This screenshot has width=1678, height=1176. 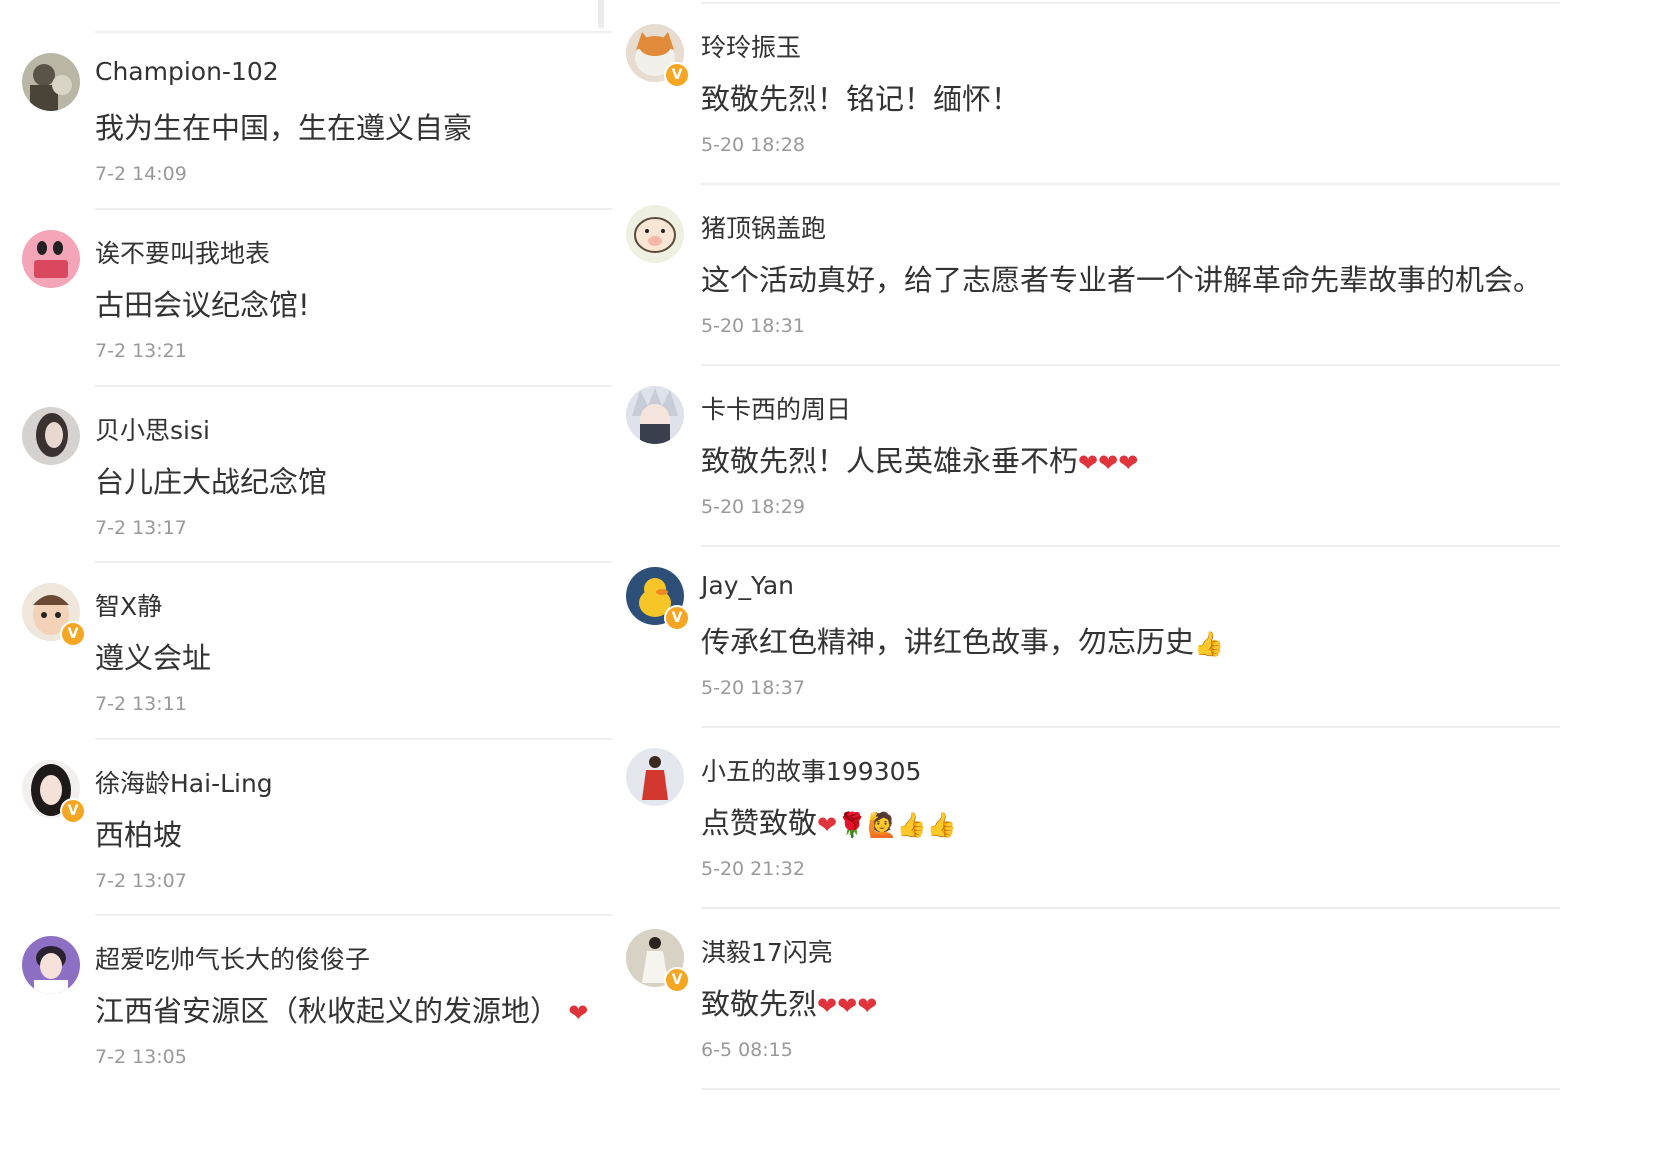 I want to click on username: Champion-102, so click(x=187, y=71).